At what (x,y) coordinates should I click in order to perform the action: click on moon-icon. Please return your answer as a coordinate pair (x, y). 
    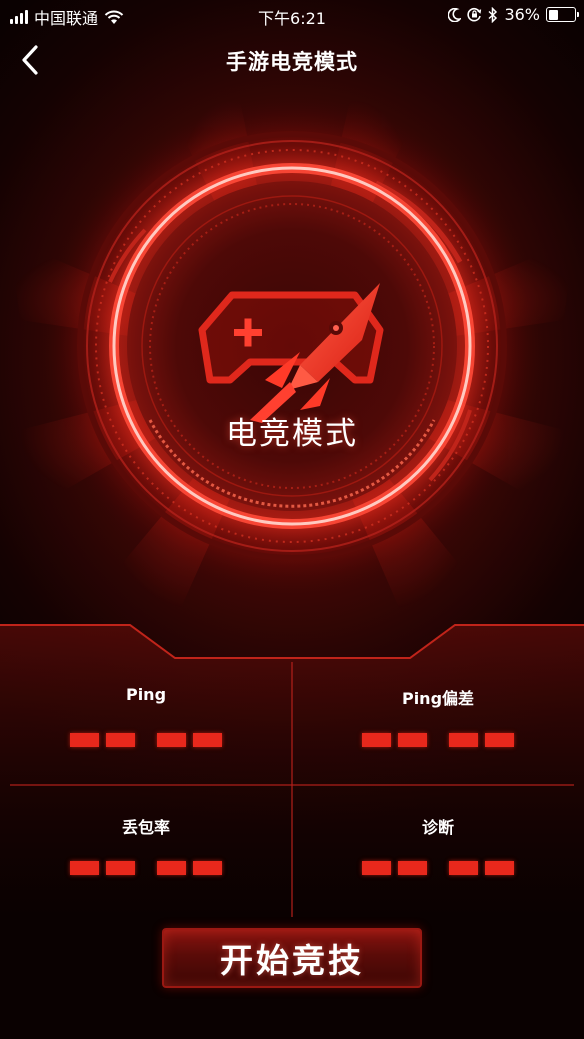
    Looking at the image, I should click on (455, 14).